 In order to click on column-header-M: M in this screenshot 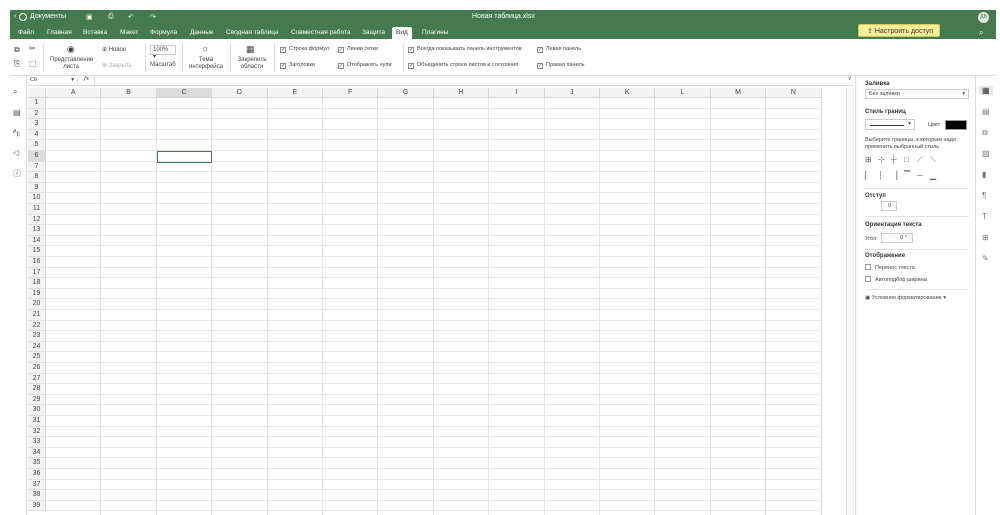, I will do `click(738, 93)`.